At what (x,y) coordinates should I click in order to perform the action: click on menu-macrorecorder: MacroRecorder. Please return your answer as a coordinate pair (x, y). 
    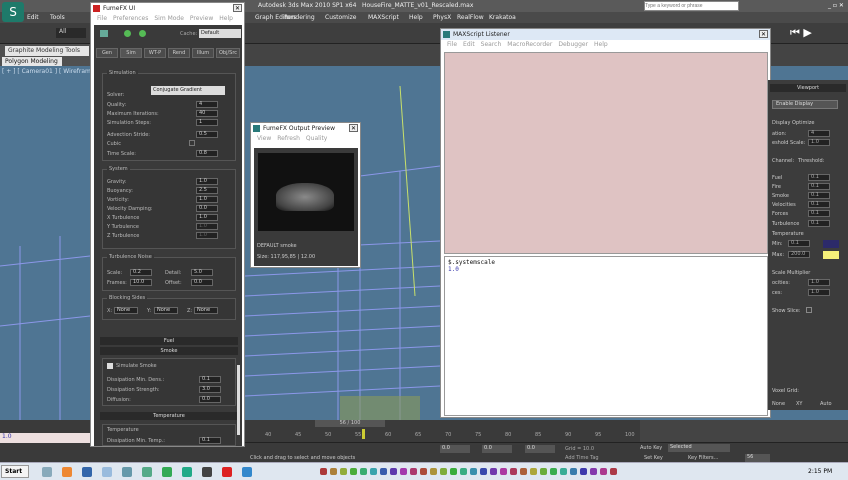
    Looking at the image, I should click on (529, 44).